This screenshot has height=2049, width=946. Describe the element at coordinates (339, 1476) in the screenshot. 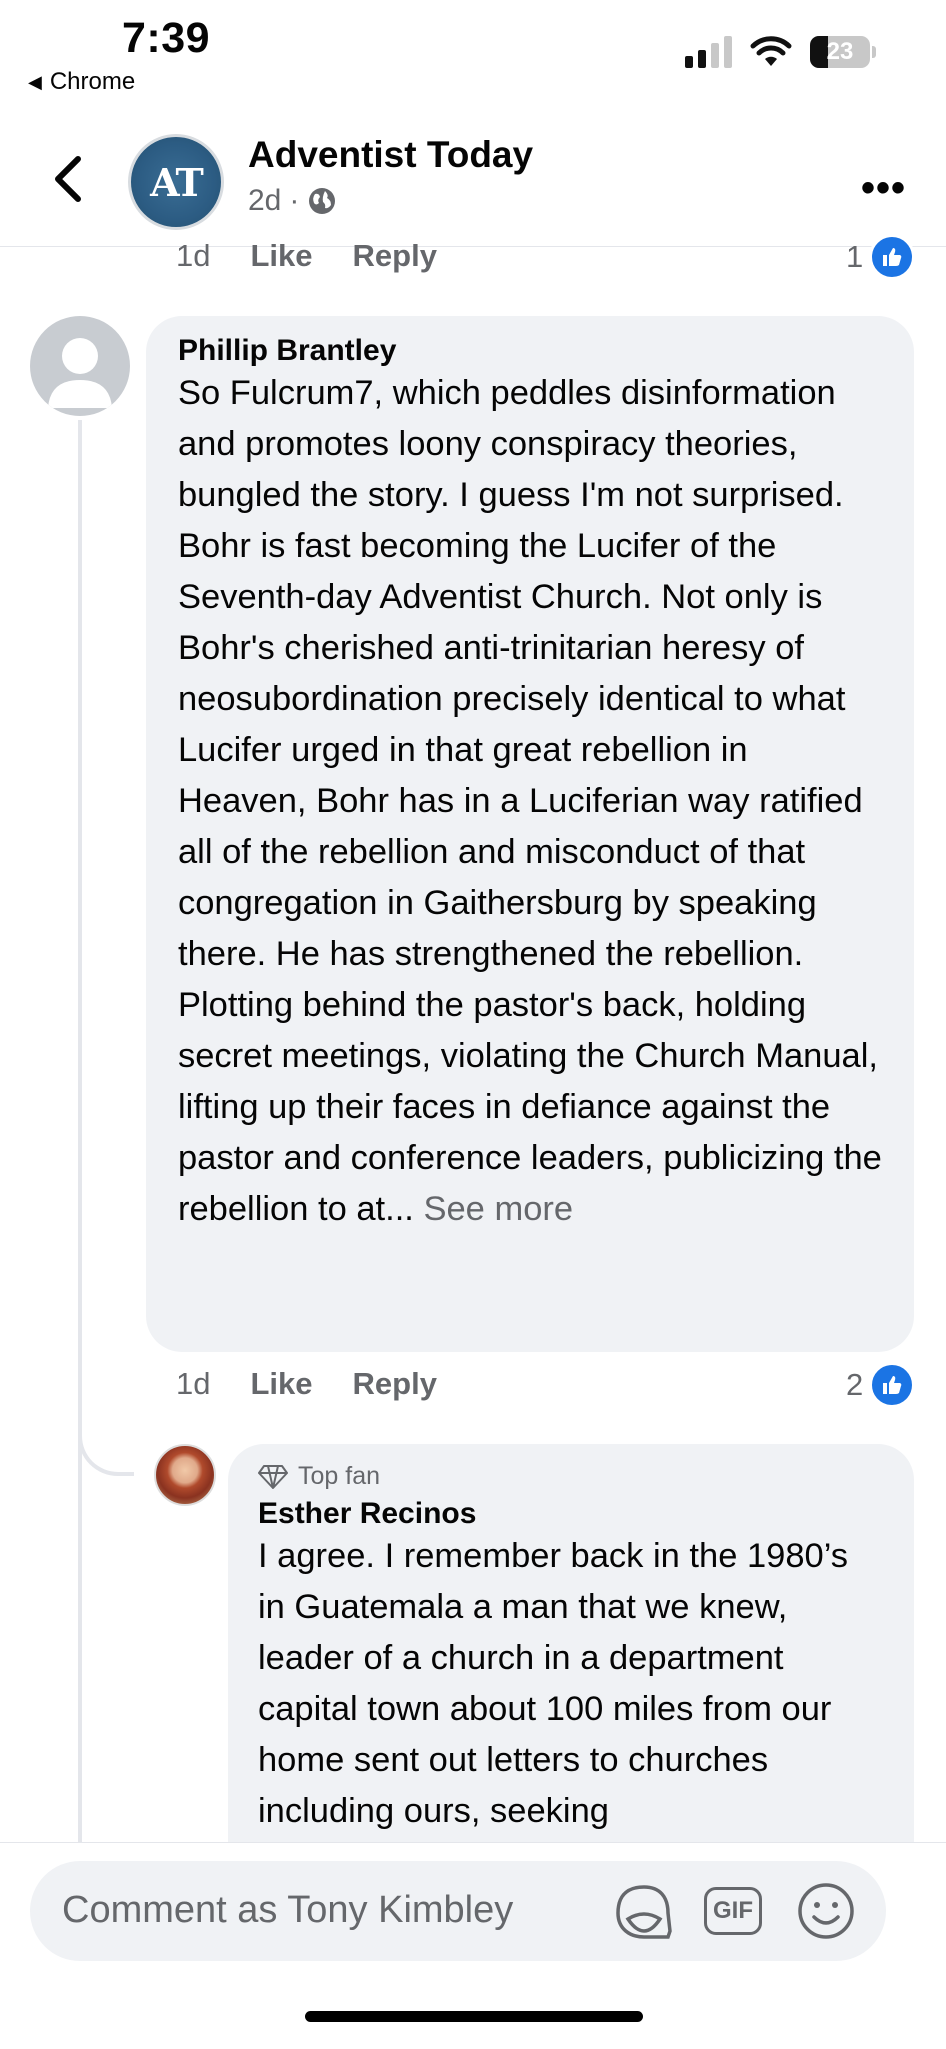

I see `top-fan-label: Top fan` at that location.